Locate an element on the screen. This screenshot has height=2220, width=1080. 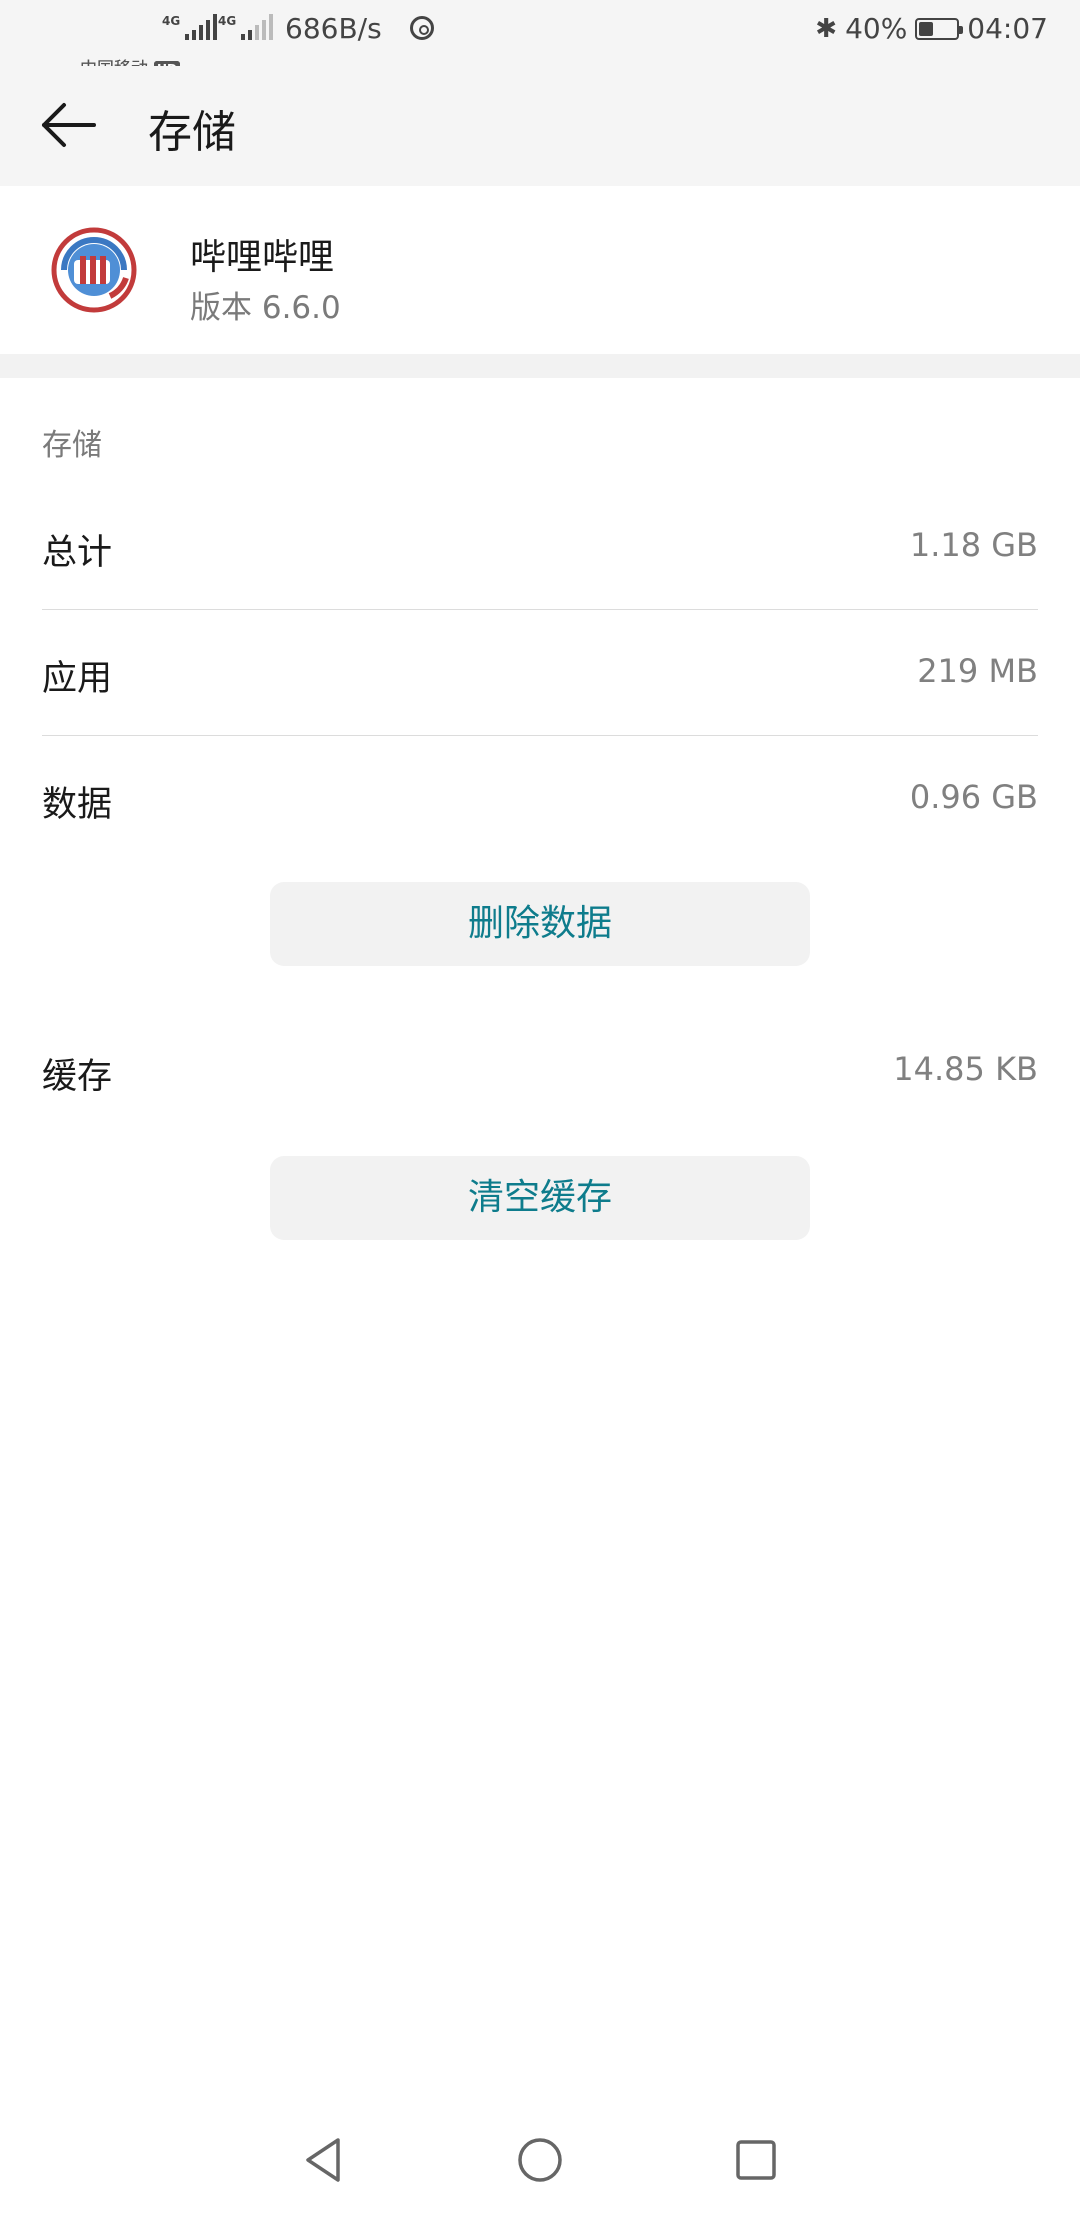
battery-fill is located at coordinates (926, 28).